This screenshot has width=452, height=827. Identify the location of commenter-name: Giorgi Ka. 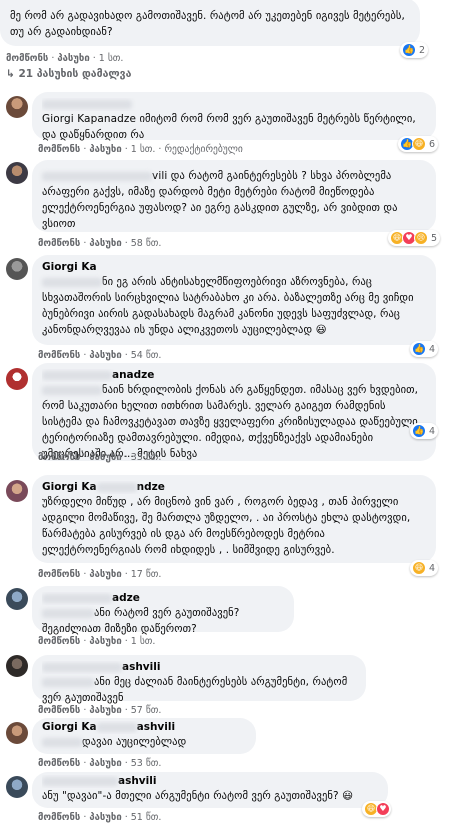
(234, 267).